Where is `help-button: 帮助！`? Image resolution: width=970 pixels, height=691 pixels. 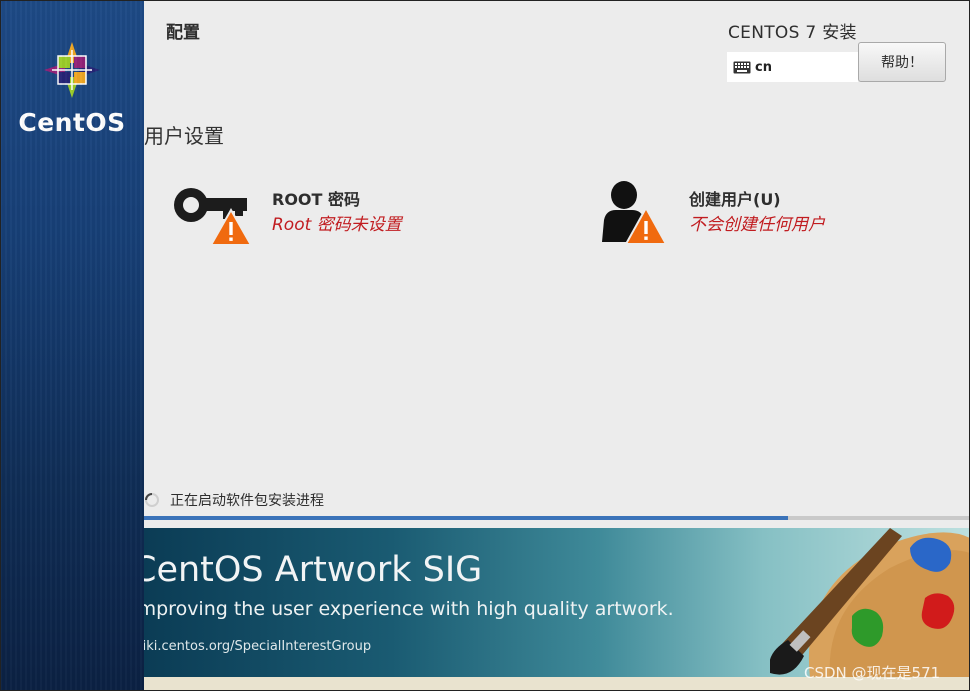 help-button: 帮助！ is located at coordinates (902, 62).